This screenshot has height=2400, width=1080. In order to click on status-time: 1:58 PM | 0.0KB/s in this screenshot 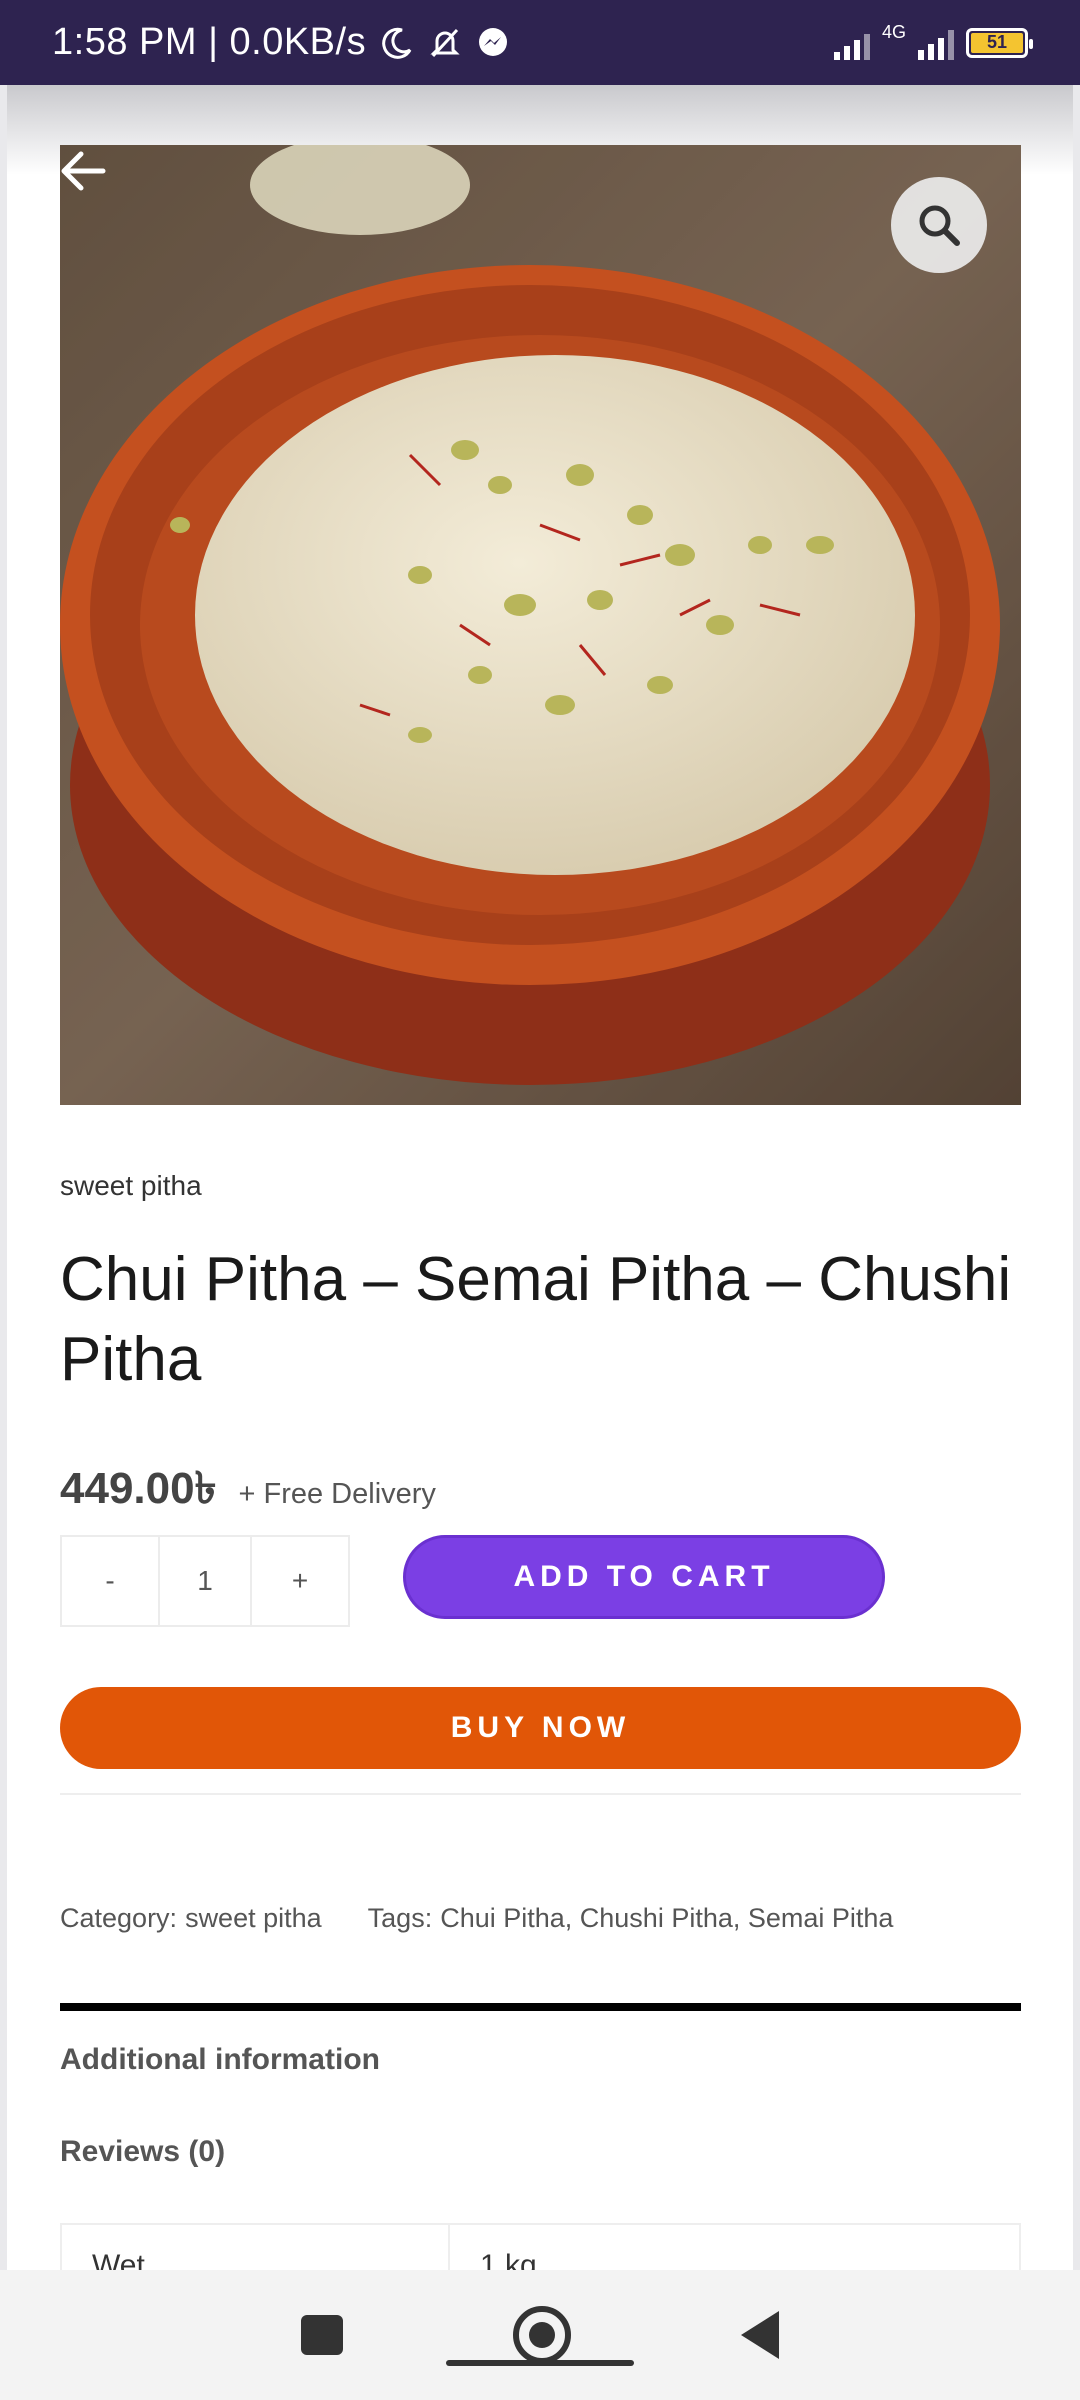, I will do `click(209, 42)`.